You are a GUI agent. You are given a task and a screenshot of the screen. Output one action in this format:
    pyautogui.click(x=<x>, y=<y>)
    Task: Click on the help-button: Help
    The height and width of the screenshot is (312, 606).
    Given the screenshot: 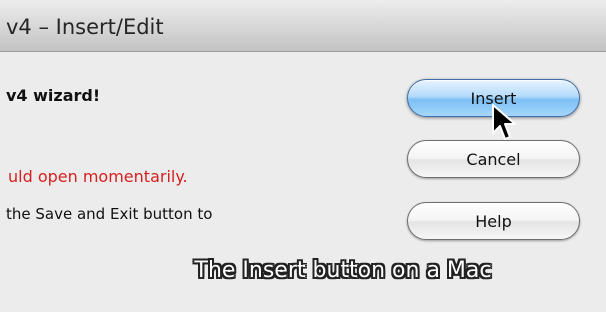 What is the action you would take?
    pyautogui.click(x=493, y=221)
    